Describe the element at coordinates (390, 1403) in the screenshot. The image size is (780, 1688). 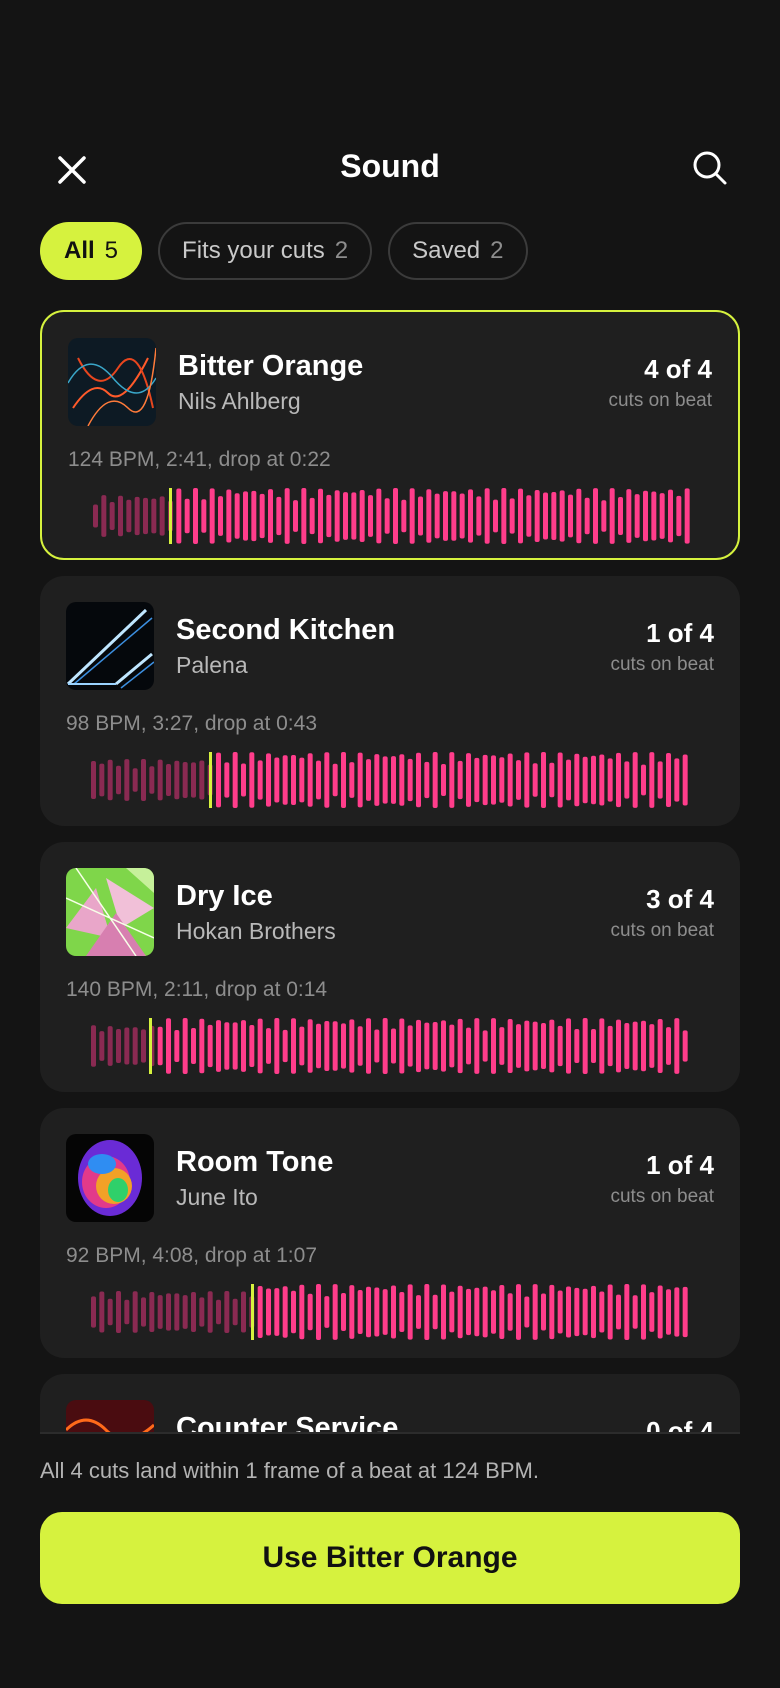
I see `track-card: Counter Service 0 of 4` at that location.